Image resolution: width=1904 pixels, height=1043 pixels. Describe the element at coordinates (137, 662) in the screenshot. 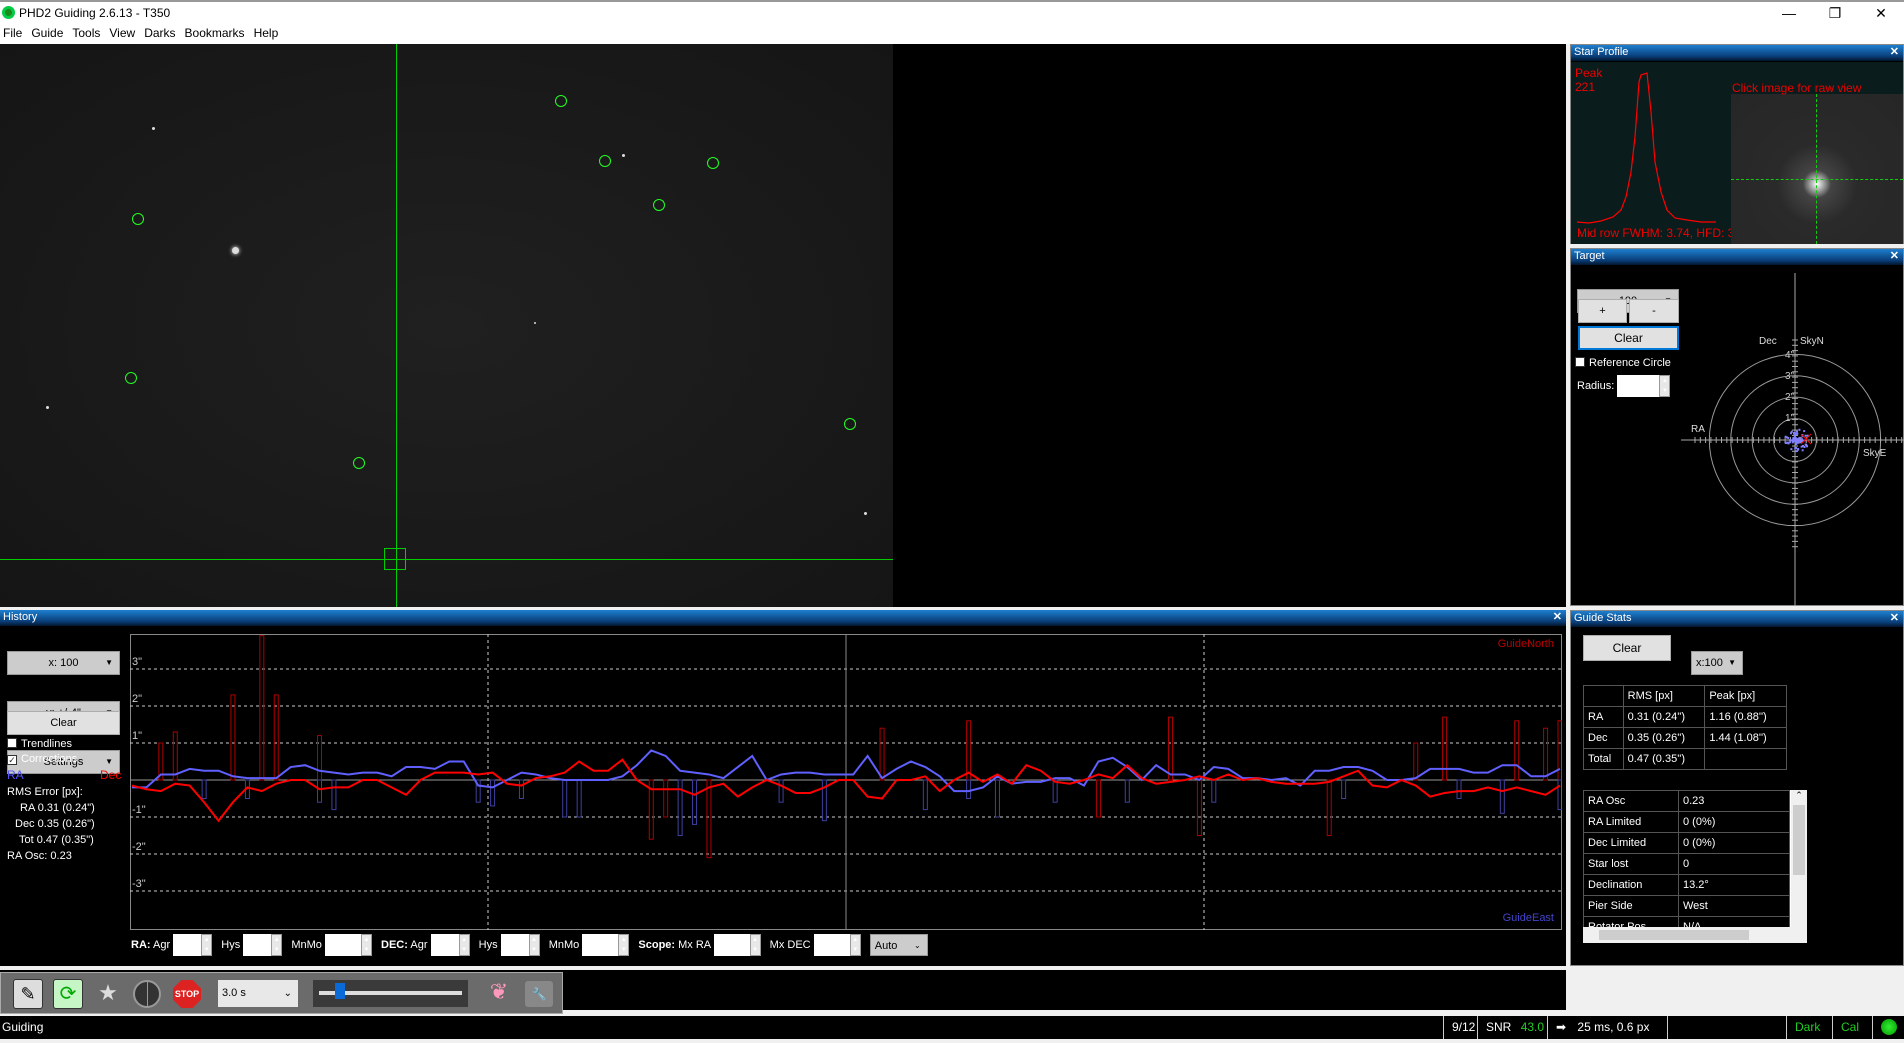

I see `y-tick-label: 3"` at that location.